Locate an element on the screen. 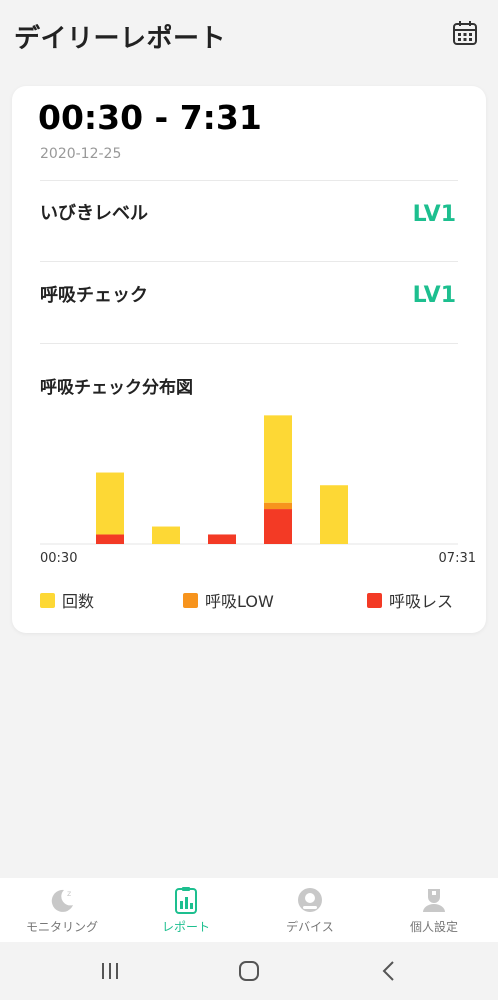 This screenshot has height=1000, width=498. legend-item-breath-low: 呼吸LOW is located at coordinates (228, 600).